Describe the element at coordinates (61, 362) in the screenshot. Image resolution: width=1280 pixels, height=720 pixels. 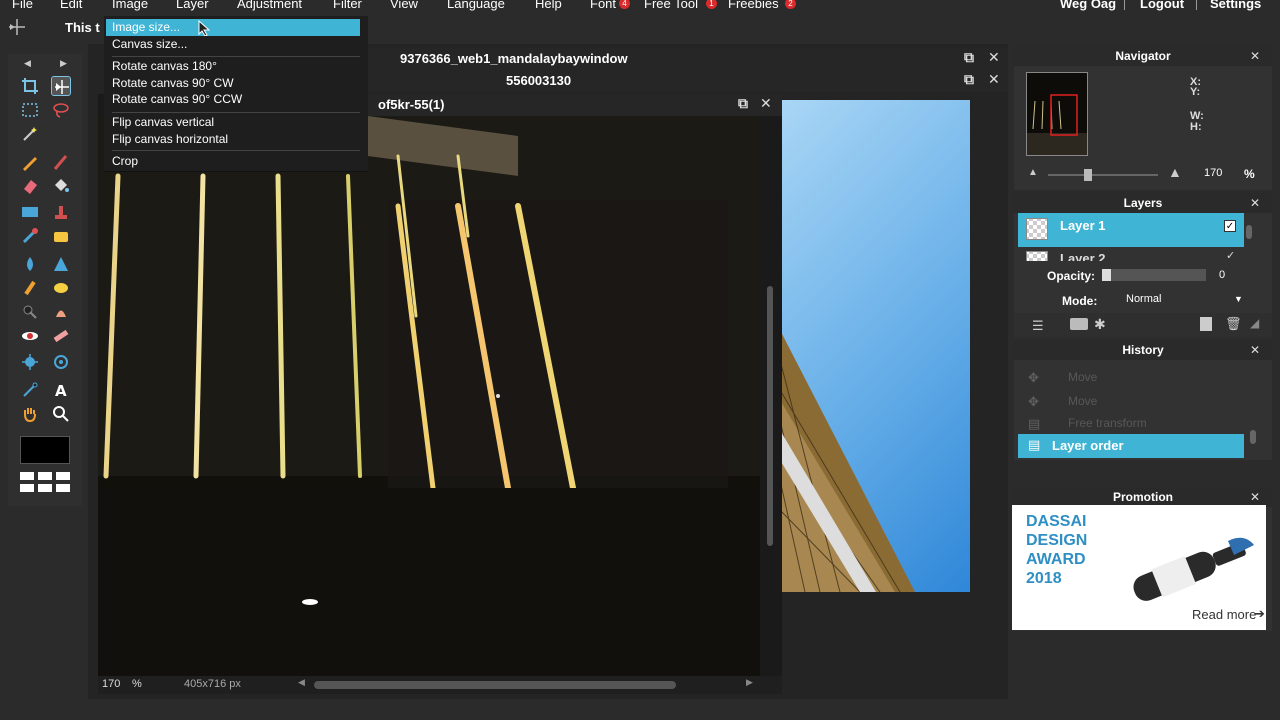
I see `pinch-tool-icon` at that location.